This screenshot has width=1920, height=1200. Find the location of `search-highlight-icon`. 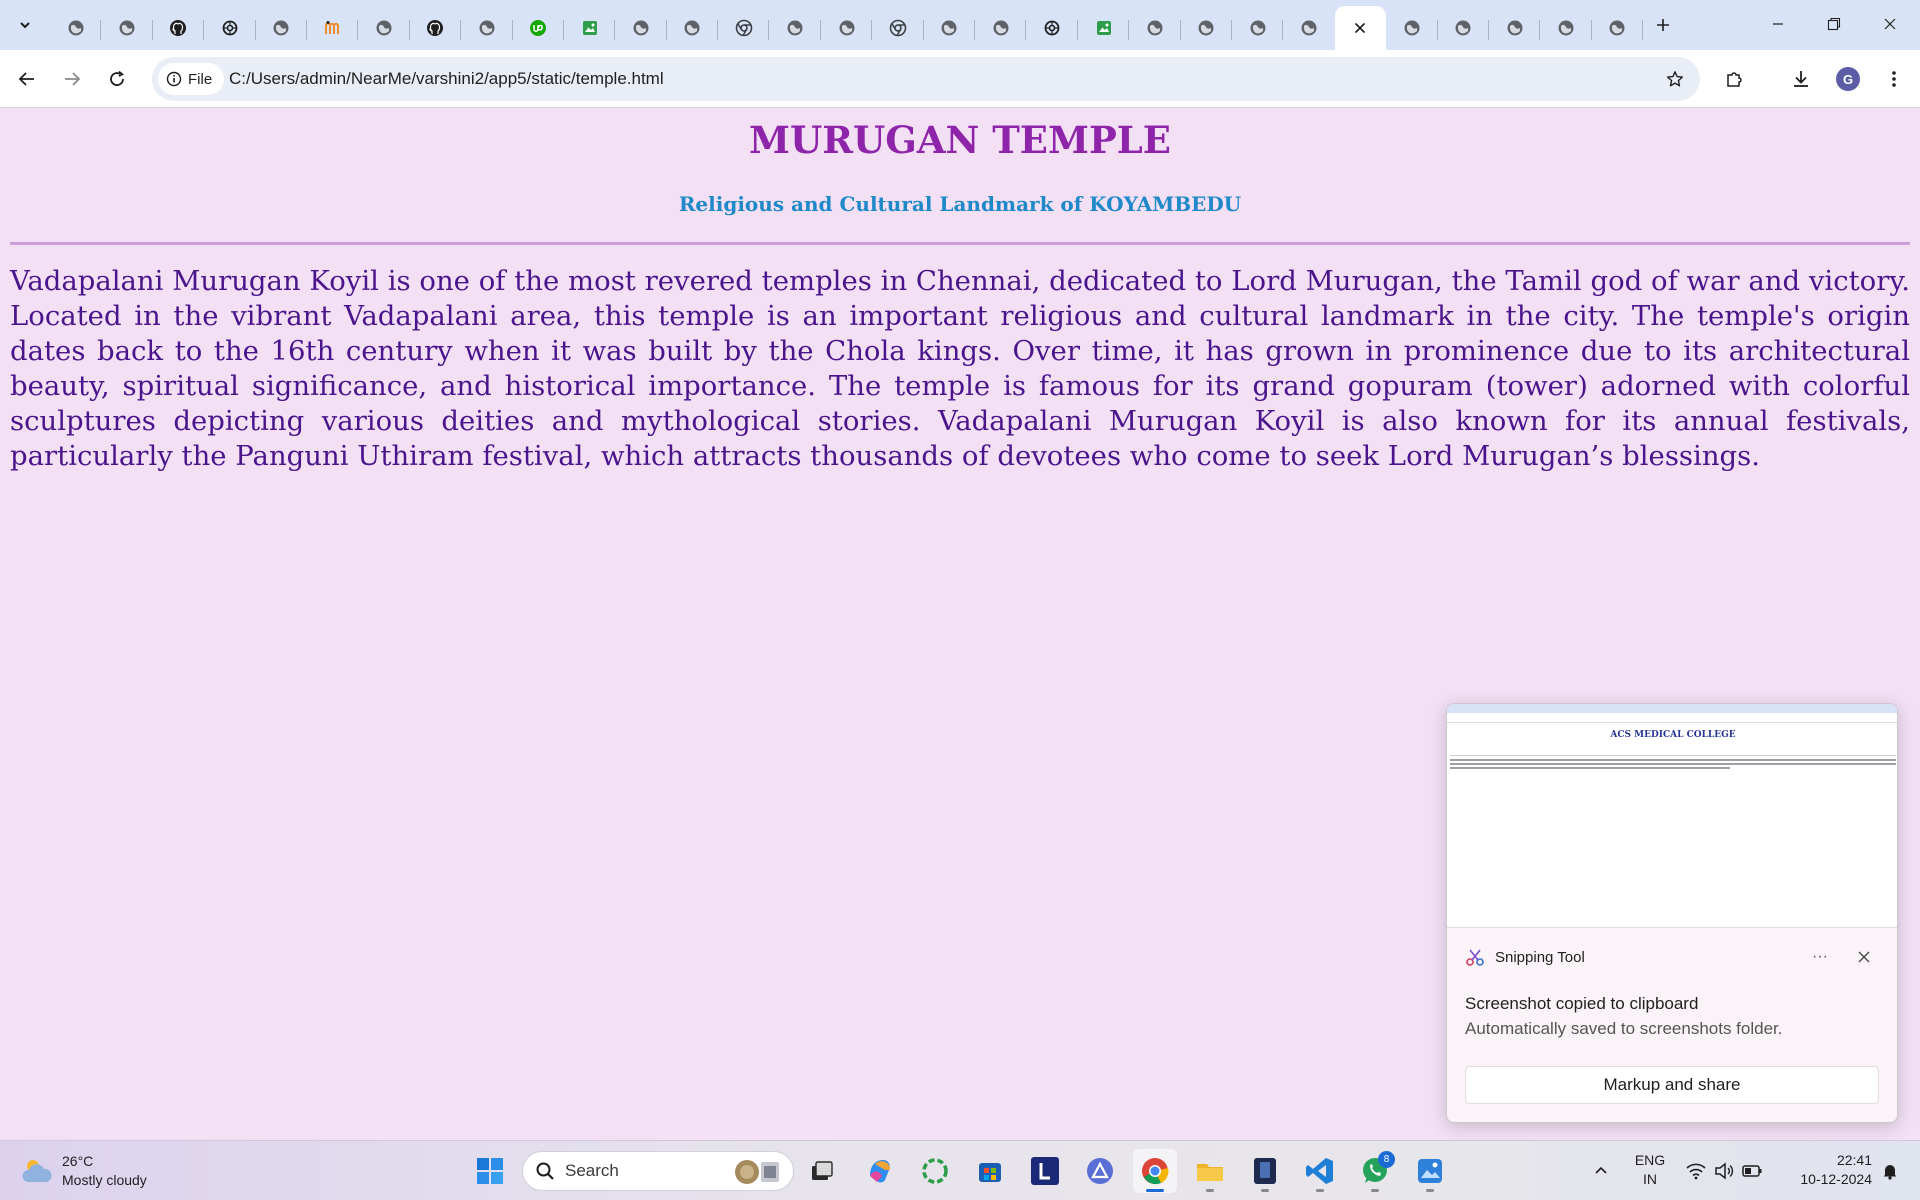

search-highlight-icon is located at coordinates (757, 1172).